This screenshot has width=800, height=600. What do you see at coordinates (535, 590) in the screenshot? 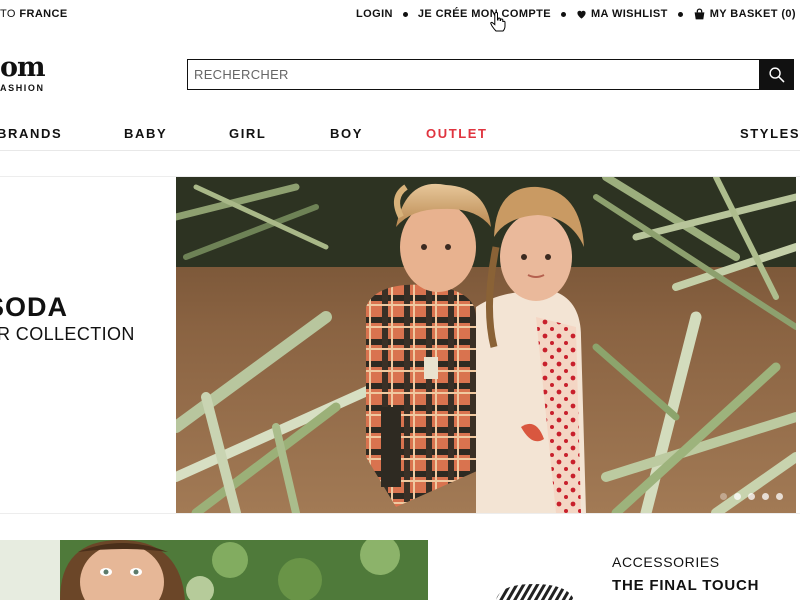
I see `hat-product-image` at bounding box center [535, 590].